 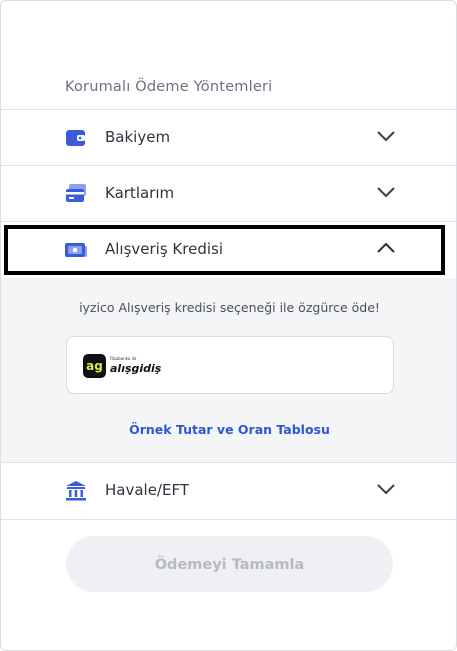 What do you see at coordinates (229, 564) in the screenshot?
I see `complete-payment-button: Ödemeyi Tamamla` at bounding box center [229, 564].